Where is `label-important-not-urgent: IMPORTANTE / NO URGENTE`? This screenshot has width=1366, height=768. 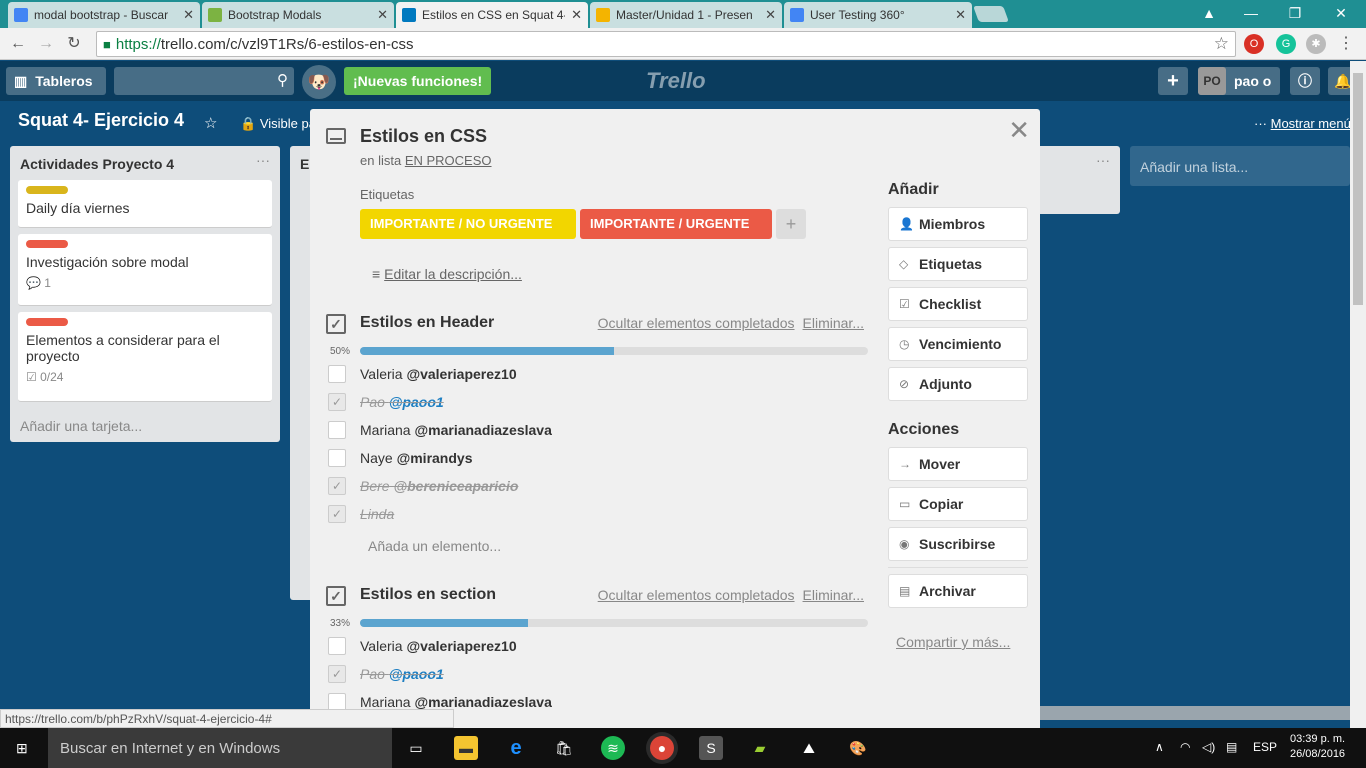
label-important-not-urgent: IMPORTANTE / NO URGENTE is located at coordinates (468, 224).